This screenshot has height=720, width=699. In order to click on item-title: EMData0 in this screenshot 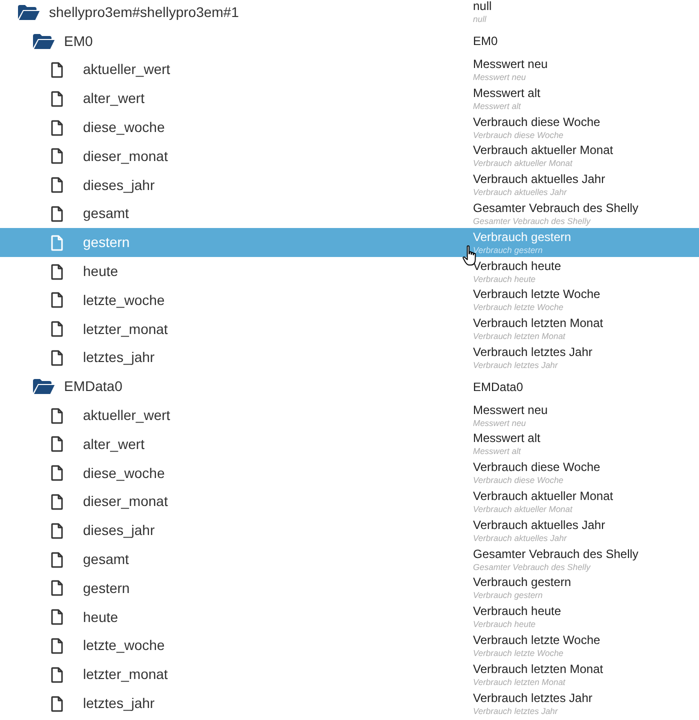, I will do `click(498, 387)`.